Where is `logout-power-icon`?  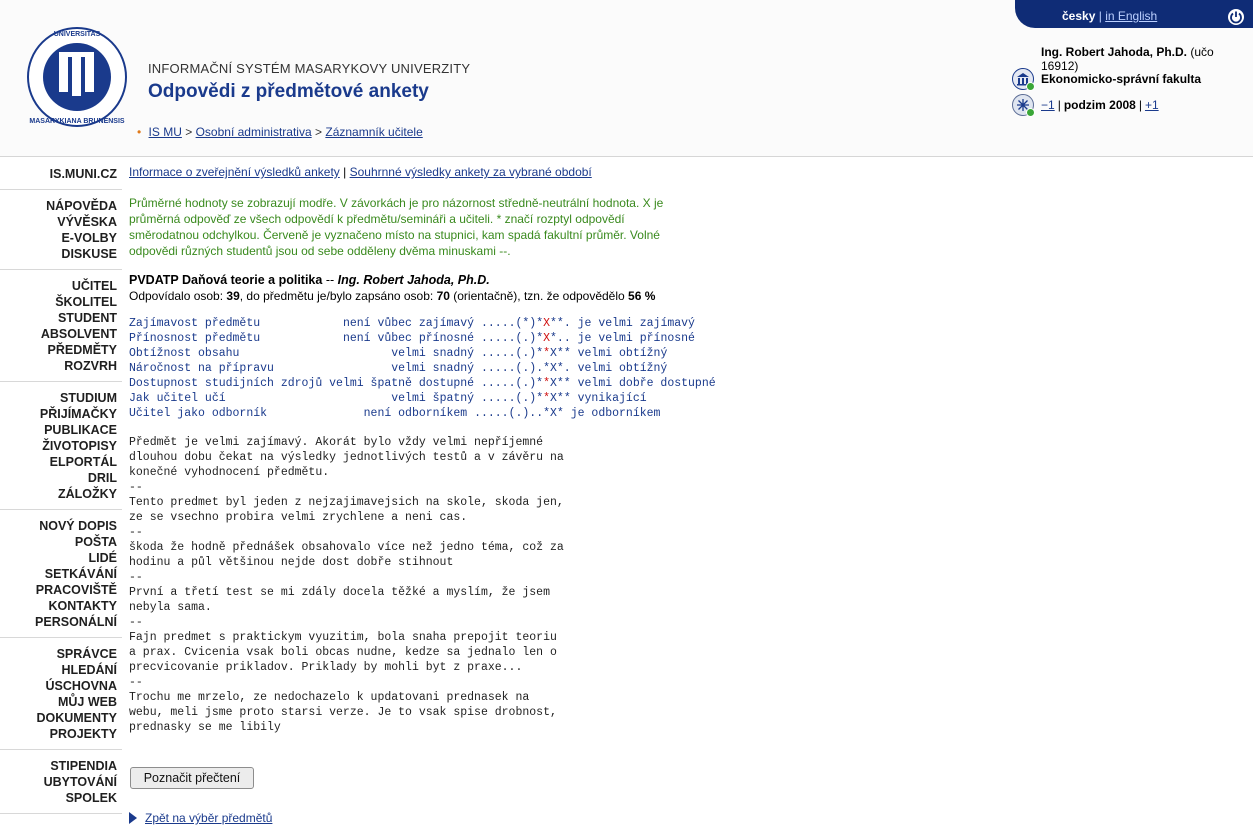 logout-power-icon is located at coordinates (1236, 17).